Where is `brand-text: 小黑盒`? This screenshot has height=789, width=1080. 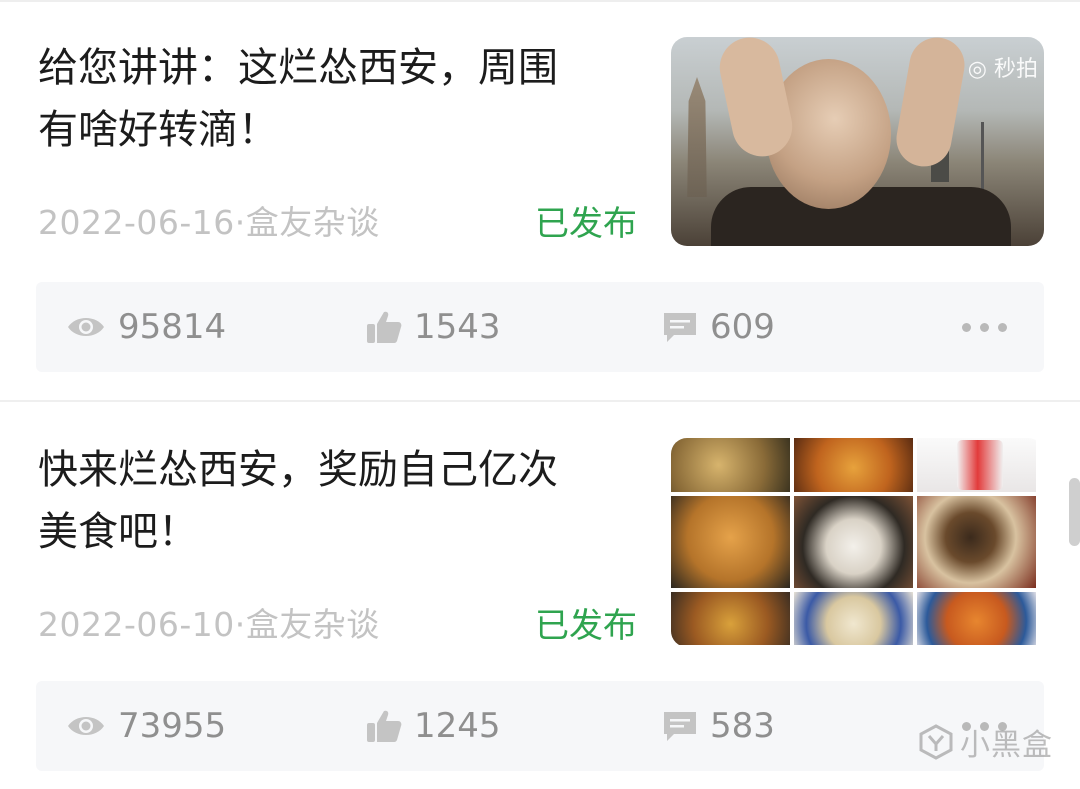 brand-text: 小黑盒 is located at coordinates (1006, 745).